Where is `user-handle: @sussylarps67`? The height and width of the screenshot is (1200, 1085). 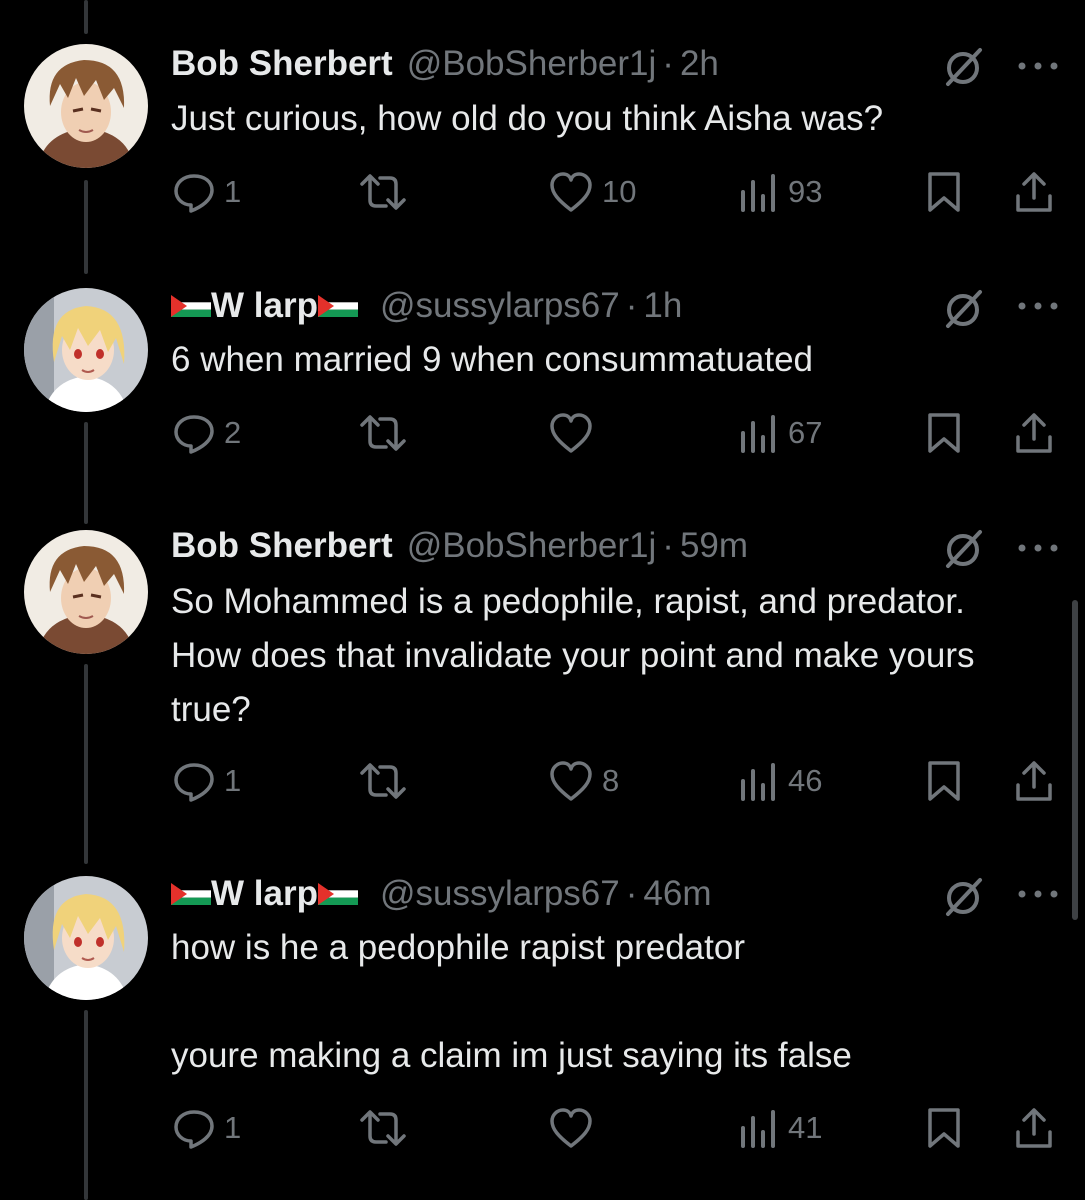
user-handle: @sussylarps67 is located at coordinates (500, 894).